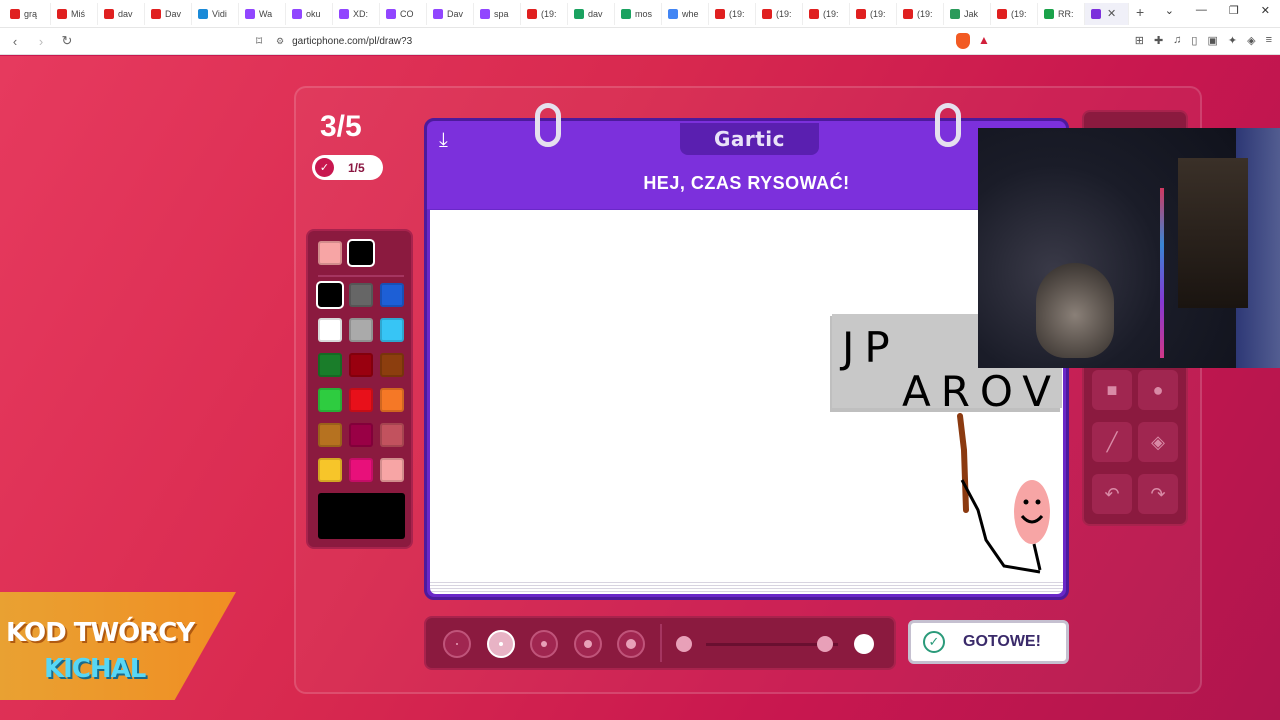  Describe the element at coordinates (638, 13) in the screenshot. I see `browser-tab: mos` at that location.